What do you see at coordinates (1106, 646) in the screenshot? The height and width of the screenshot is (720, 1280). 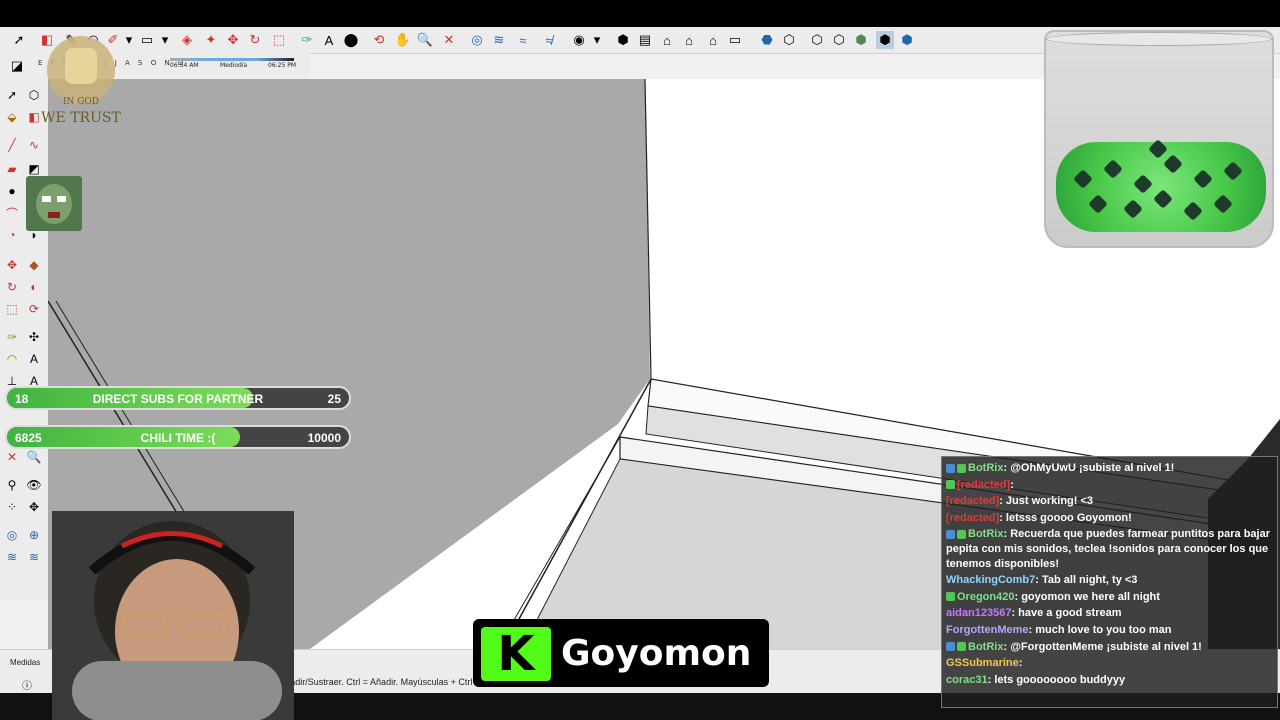 I see `chat-text: @ForgottenMeme ¡subiste al nivel 1!` at bounding box center [1106, 646].